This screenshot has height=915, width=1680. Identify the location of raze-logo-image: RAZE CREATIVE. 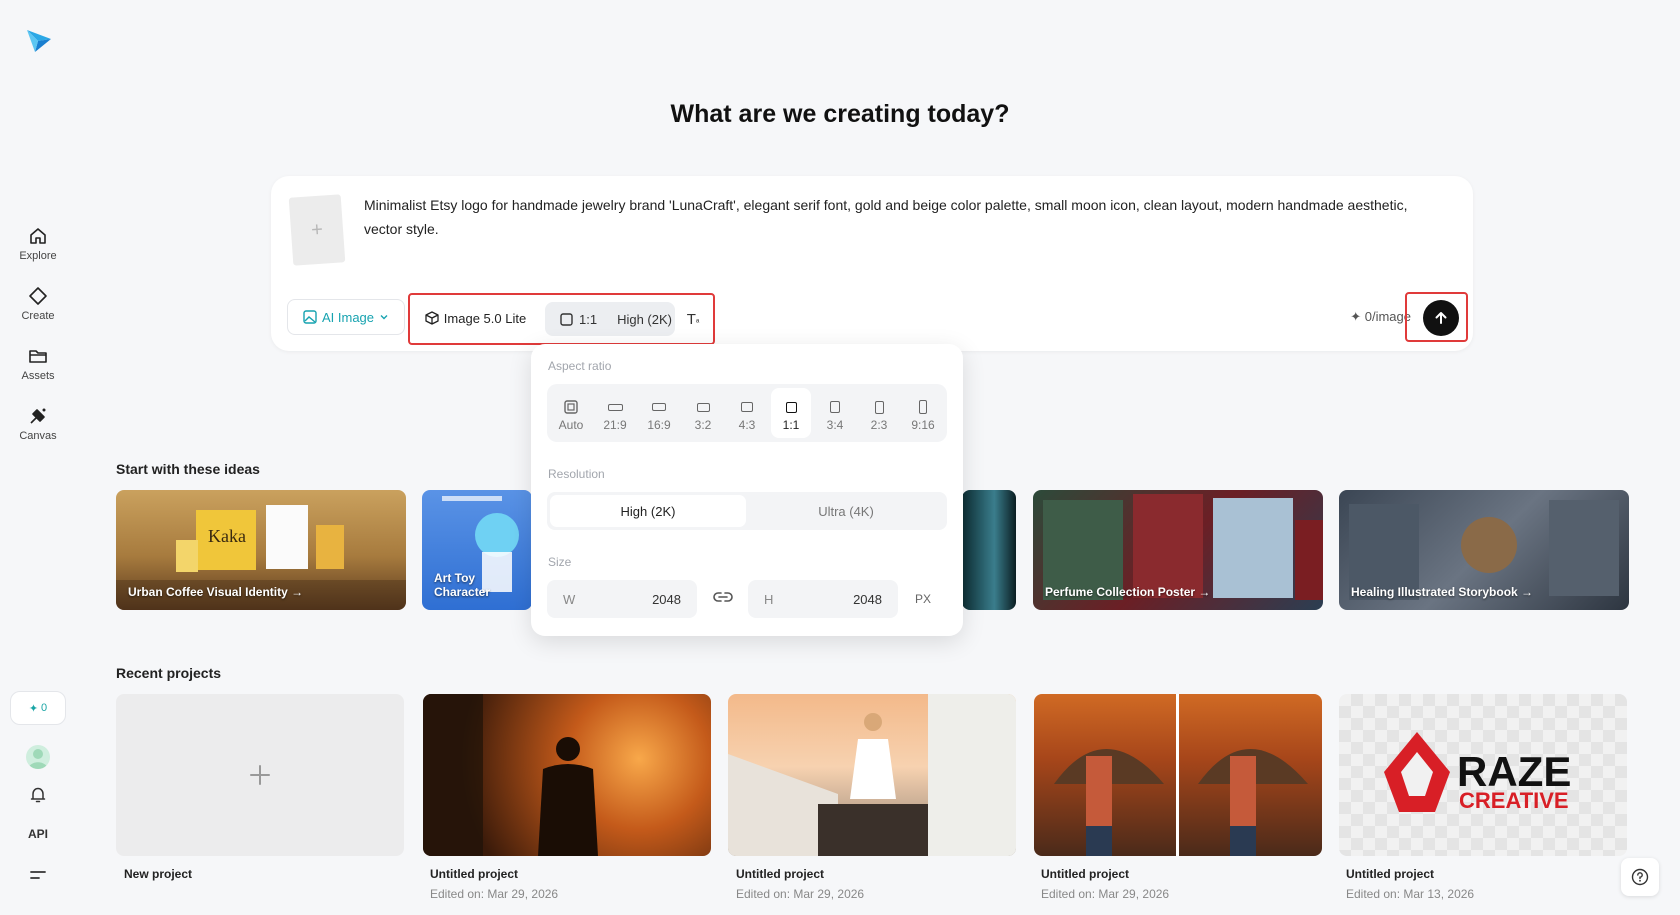
(1477, 772).